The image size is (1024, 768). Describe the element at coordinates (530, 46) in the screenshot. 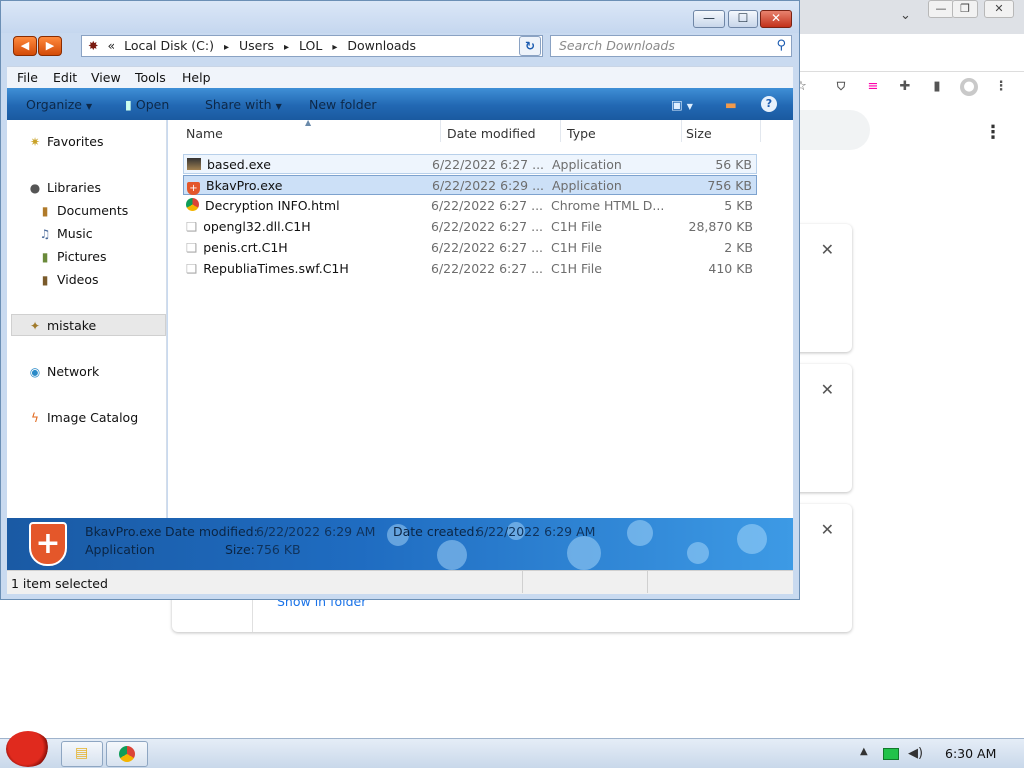

I see `refresh-icon: ↻` at that location.